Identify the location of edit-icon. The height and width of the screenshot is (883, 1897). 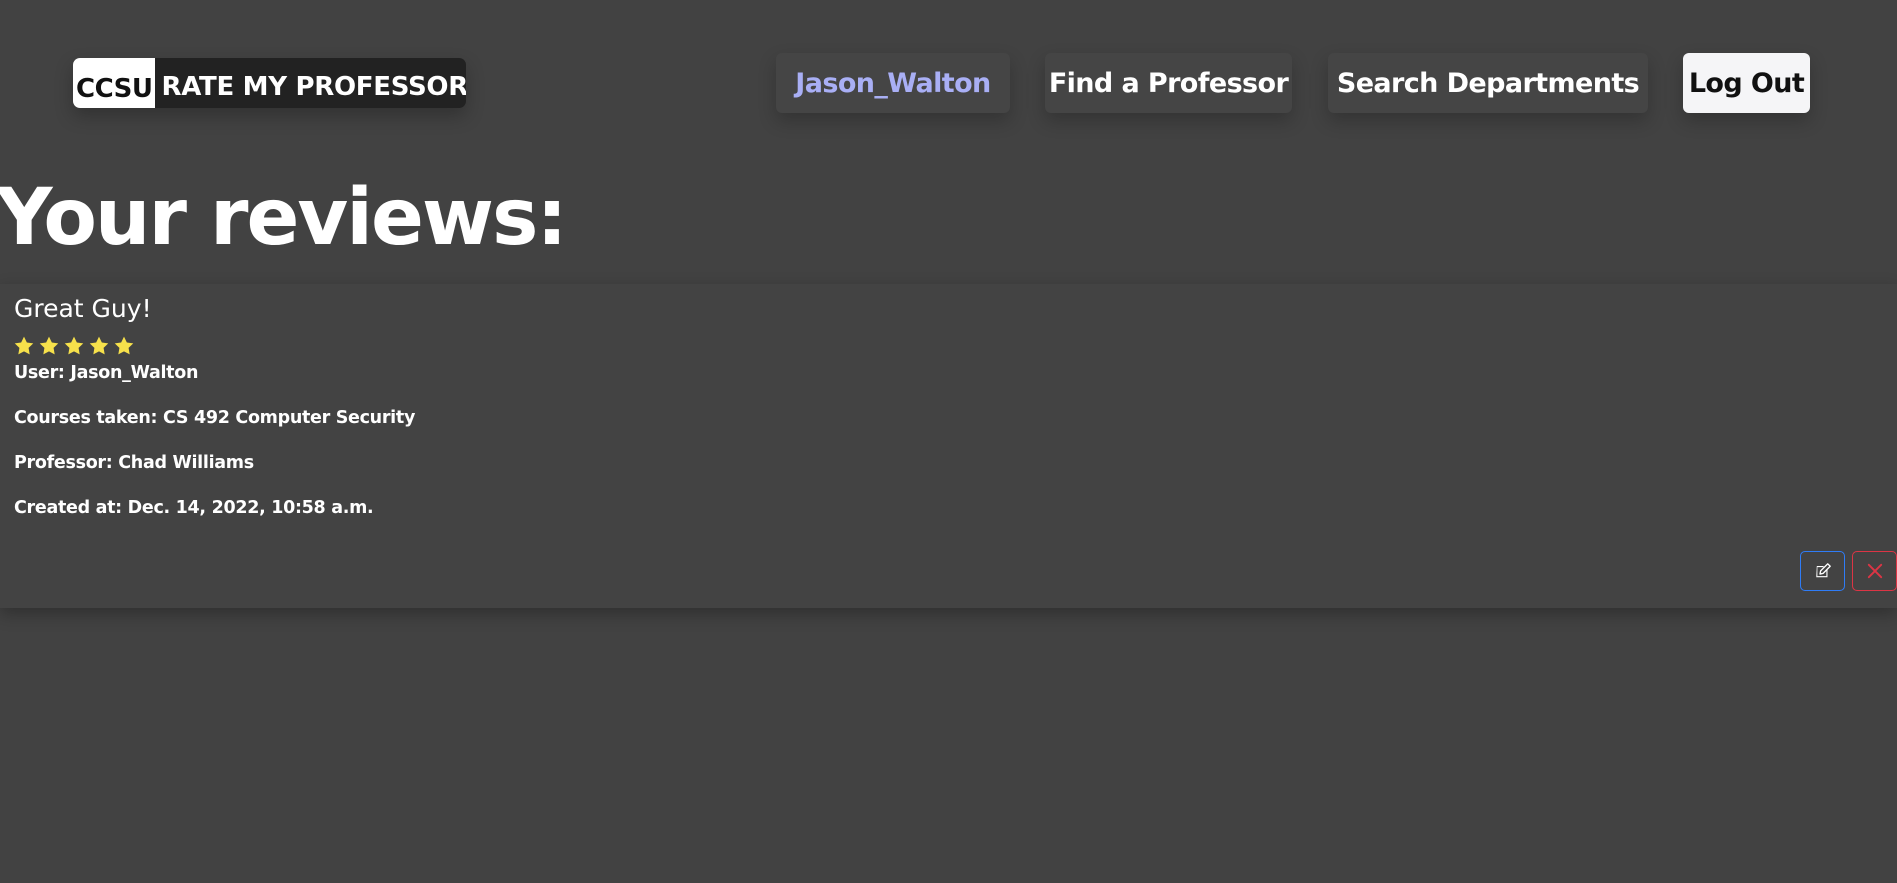
(1823, 570).